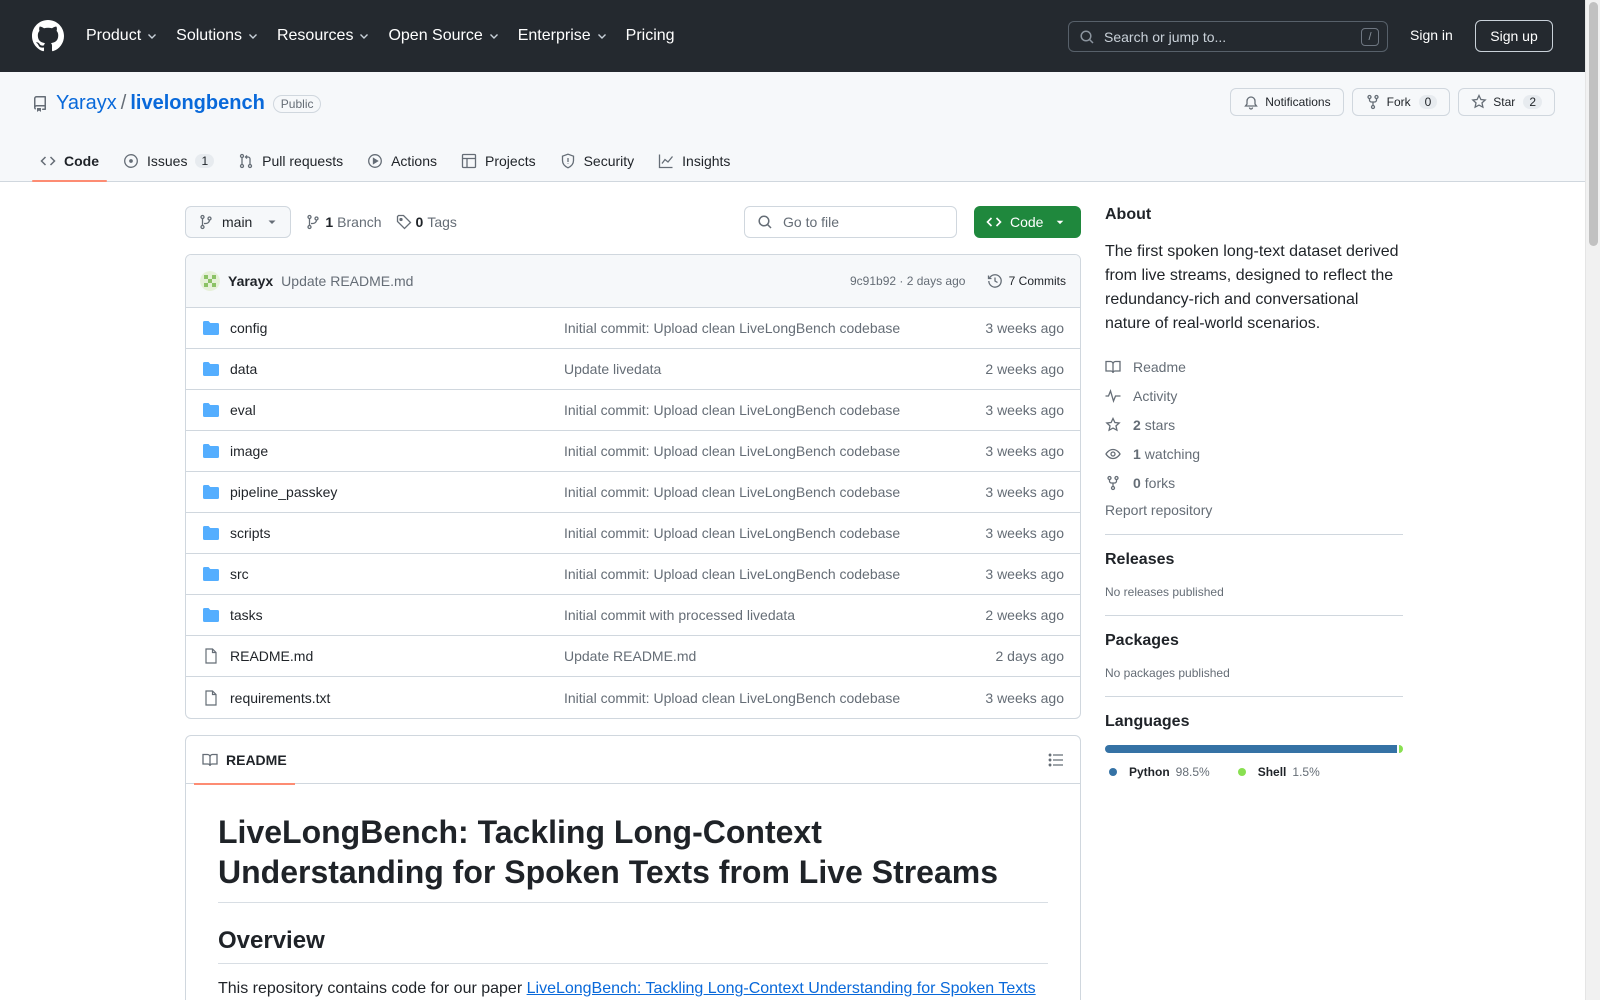 The height and width of the screenshot is (1000, 1600). Describe the element at coordinates (563, 36) in the screenshot. I see `nav-enterprise: Enterprise` at that location.